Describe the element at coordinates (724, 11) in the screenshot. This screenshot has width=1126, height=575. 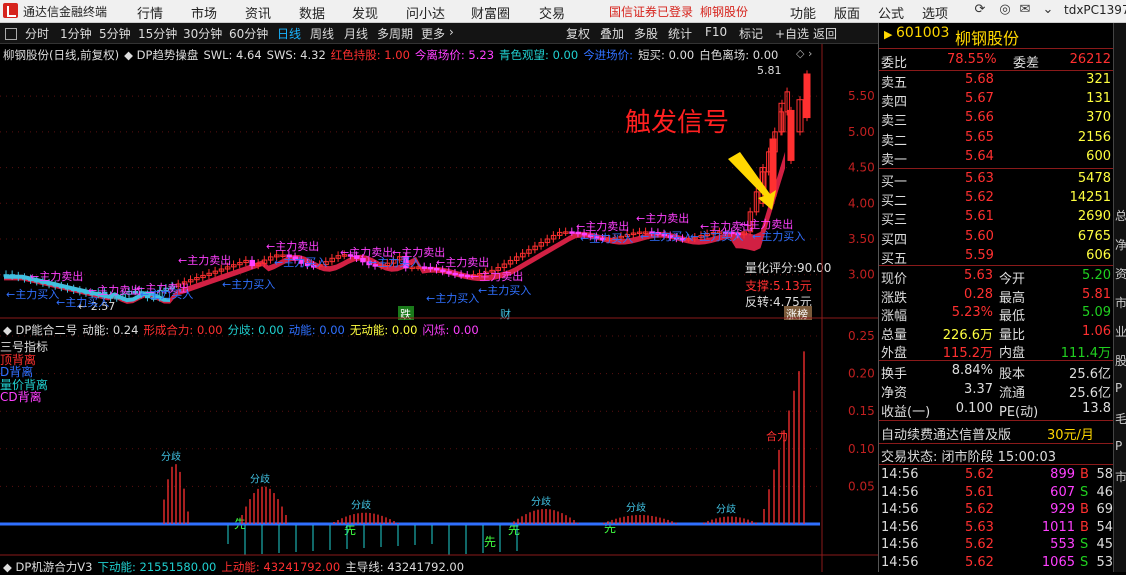
I see `broker-stock-link: 柳钢股份` at that location.